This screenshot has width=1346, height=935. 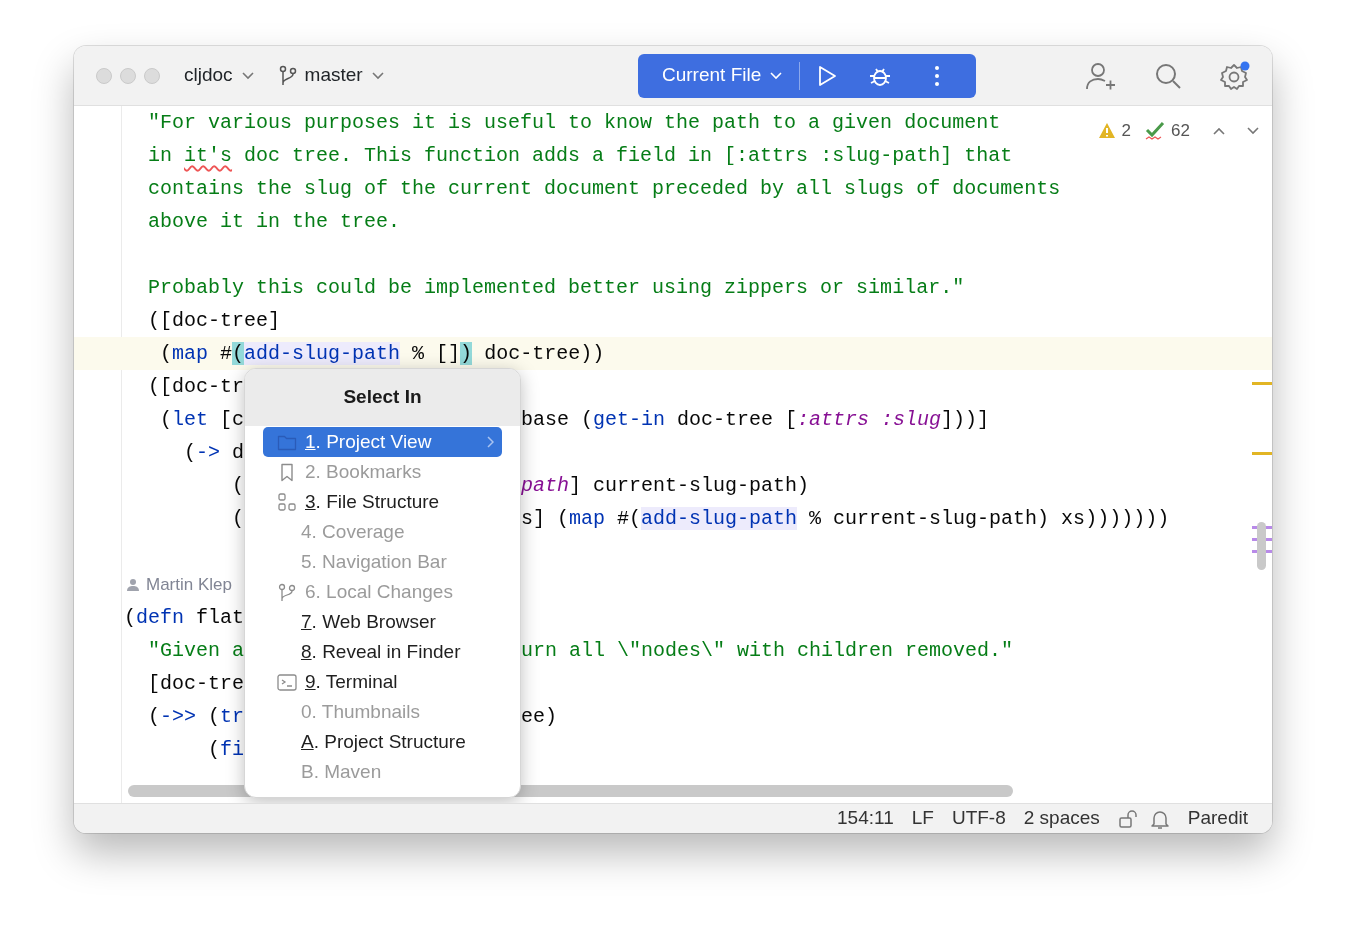 I want to click on code-fragment: "Given a, so click(x=196, y=650).